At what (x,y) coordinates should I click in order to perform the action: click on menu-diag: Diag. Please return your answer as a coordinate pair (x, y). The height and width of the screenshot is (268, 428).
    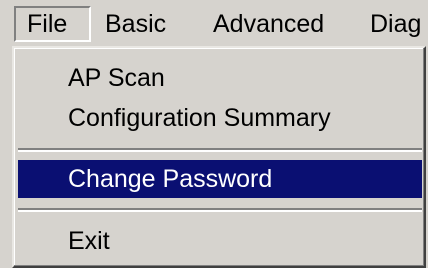
    Looking at the image, I should click on (395, 24).